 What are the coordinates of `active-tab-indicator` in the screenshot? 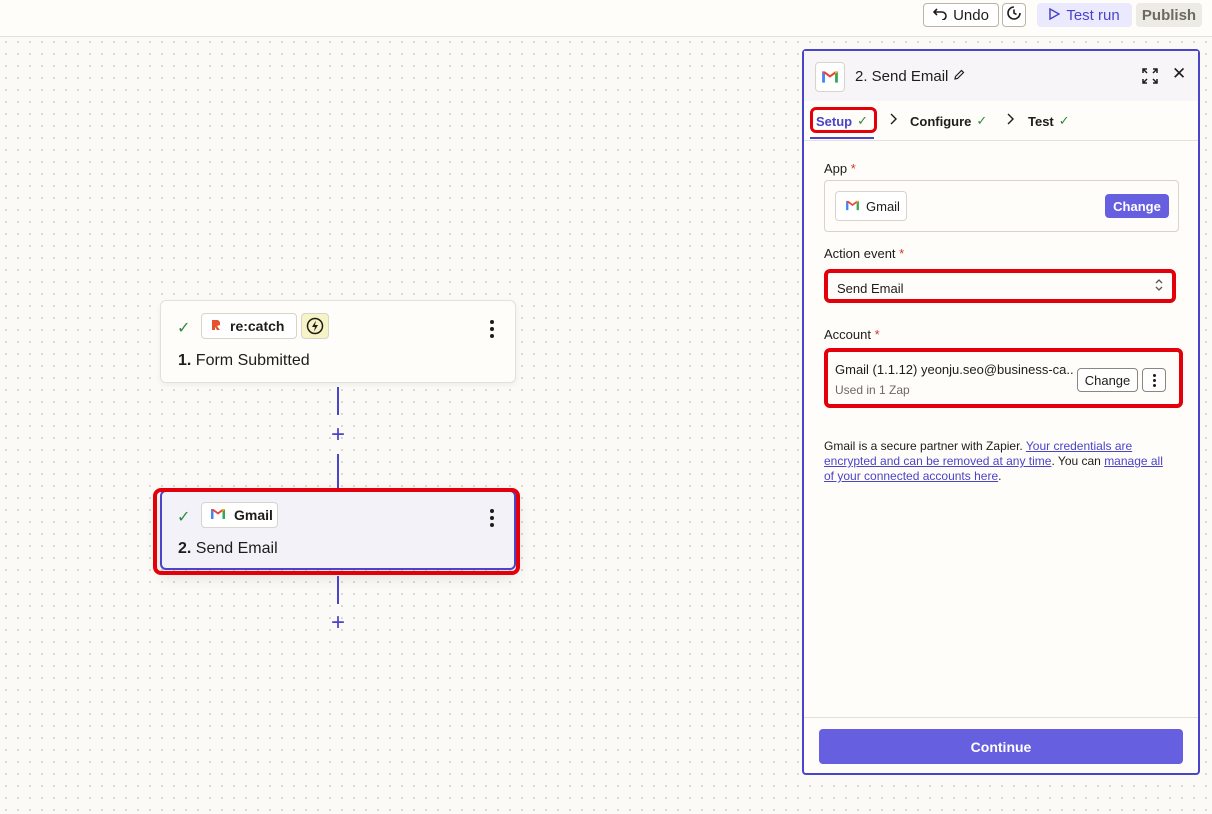 It's located at (842, 138).